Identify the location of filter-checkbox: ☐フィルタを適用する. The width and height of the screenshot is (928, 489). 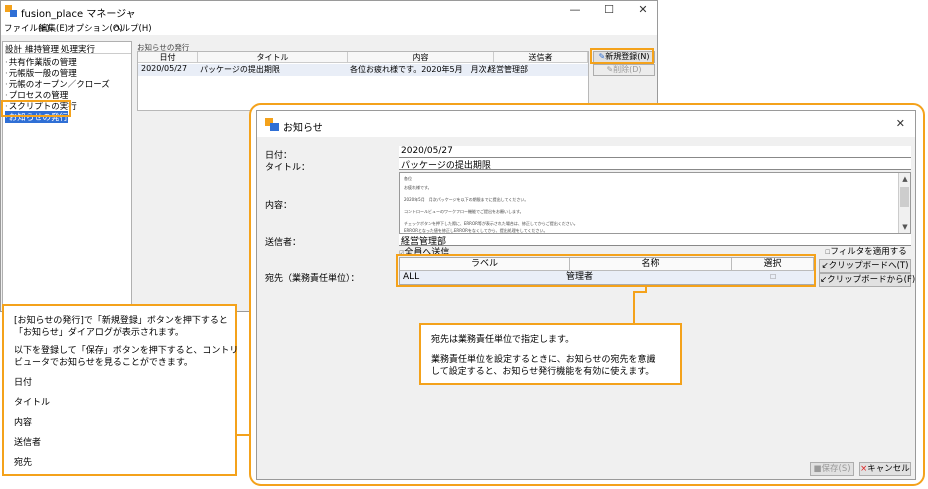
(866, 251).